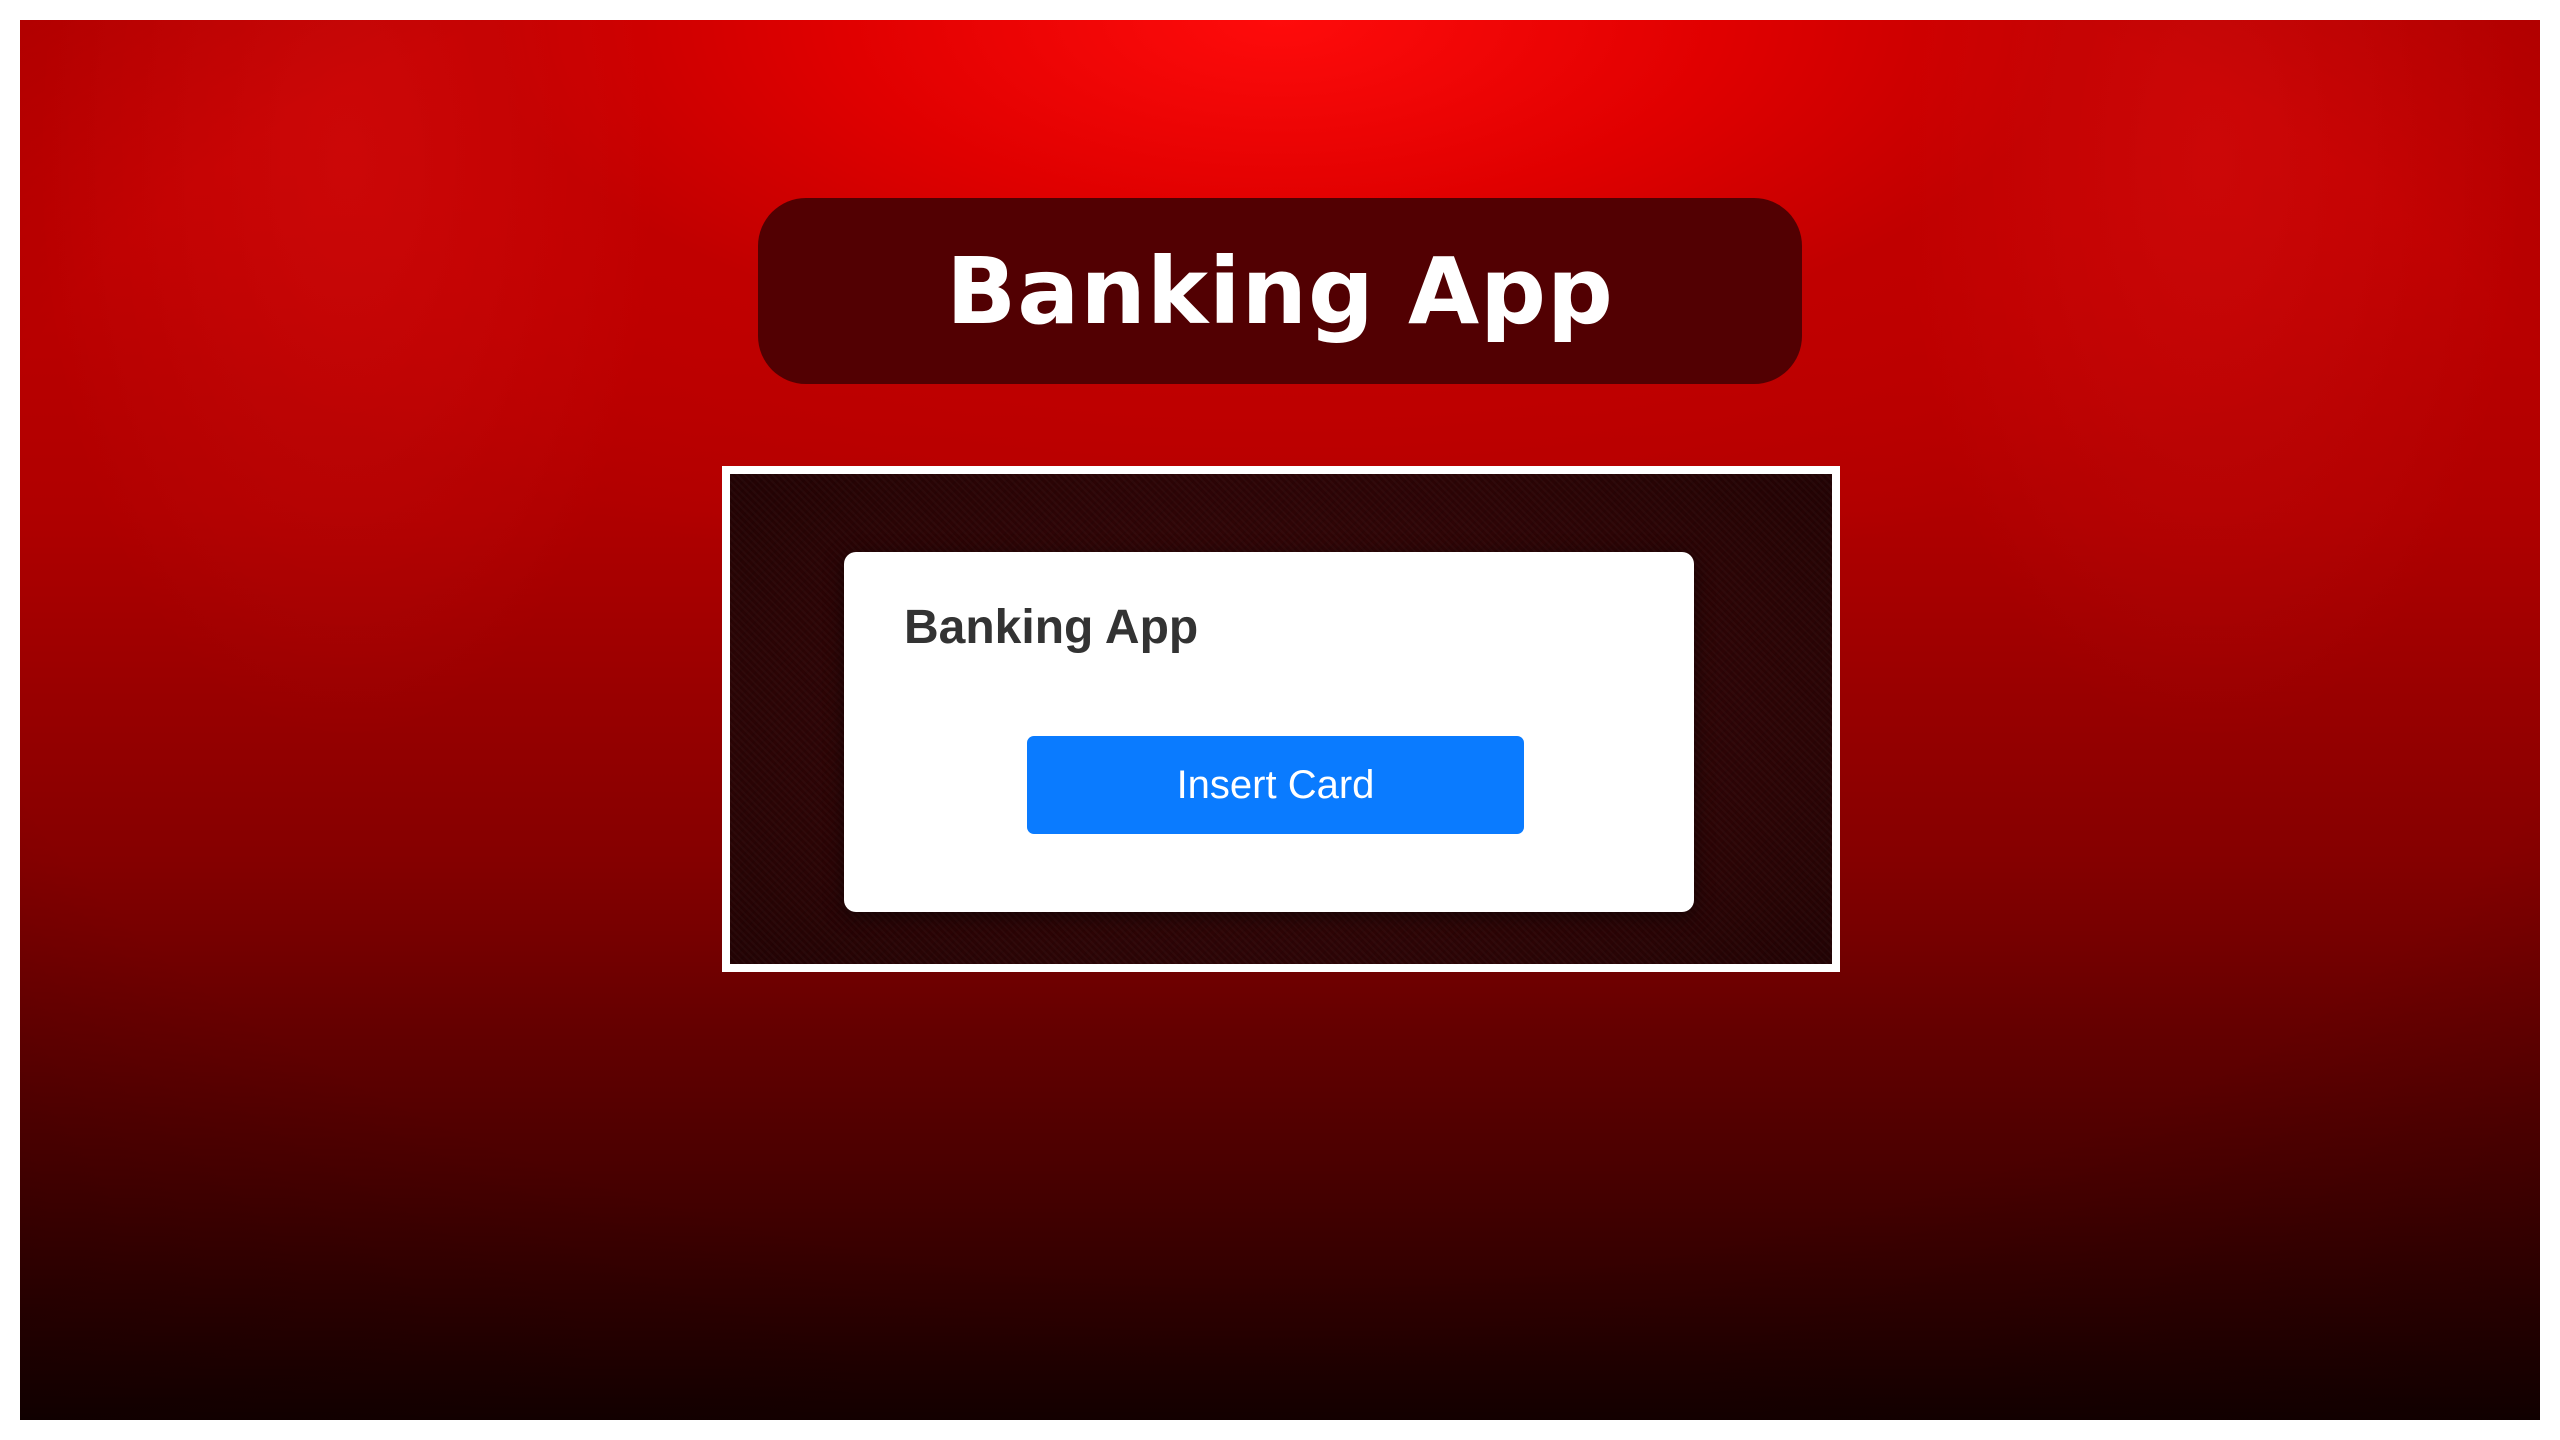 Image resolution: width=2560 pixels, height=1440 pixels. Describe the element at coordinates (1275, 785) in the screenshot. I see `insert-card-button: Insert Card` at that location.